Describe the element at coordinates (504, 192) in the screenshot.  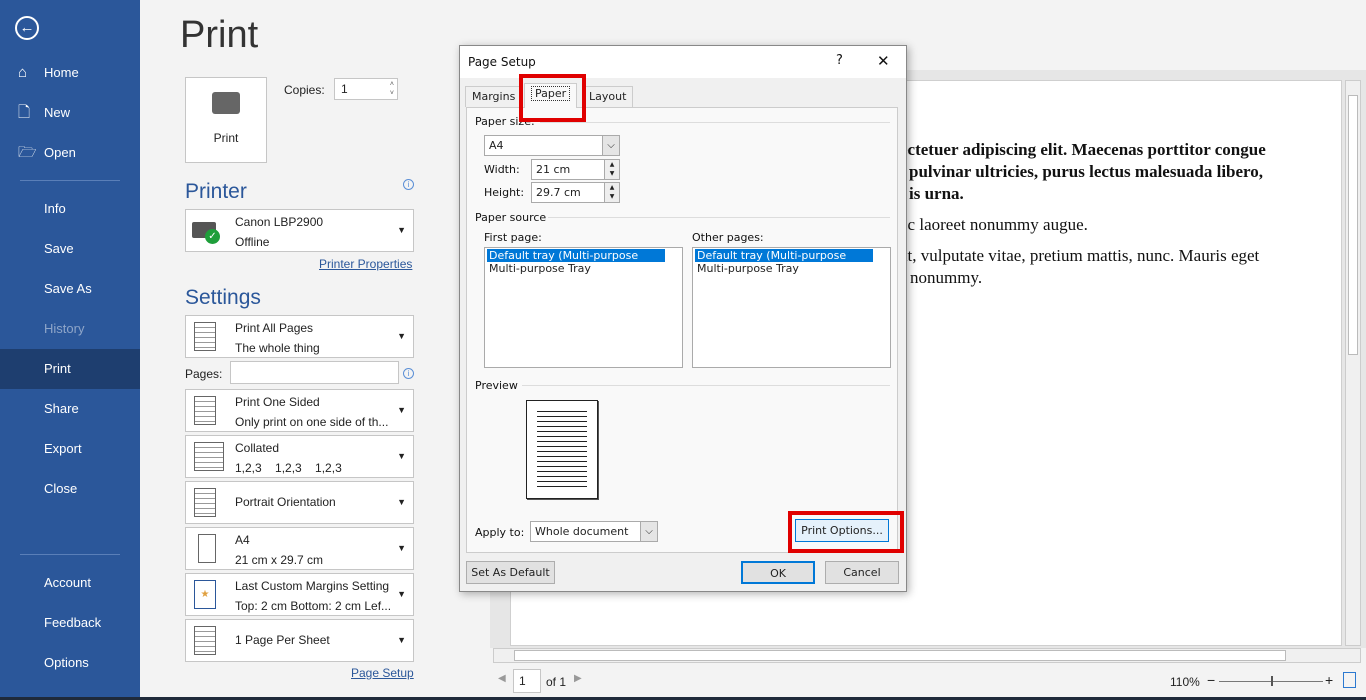
I see `height-label: Height:` at that location.